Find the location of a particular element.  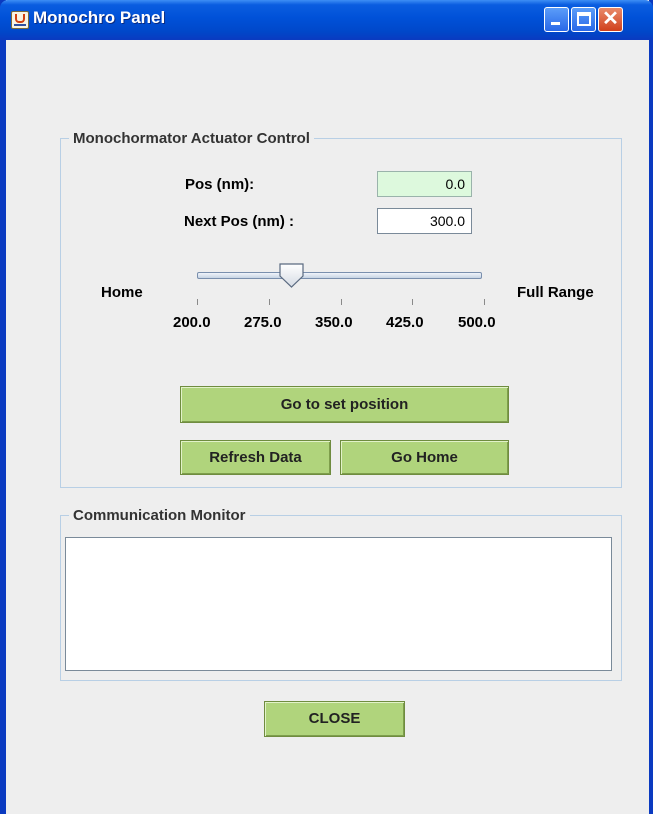

home-label: Home is located at coordinates (122, 292).